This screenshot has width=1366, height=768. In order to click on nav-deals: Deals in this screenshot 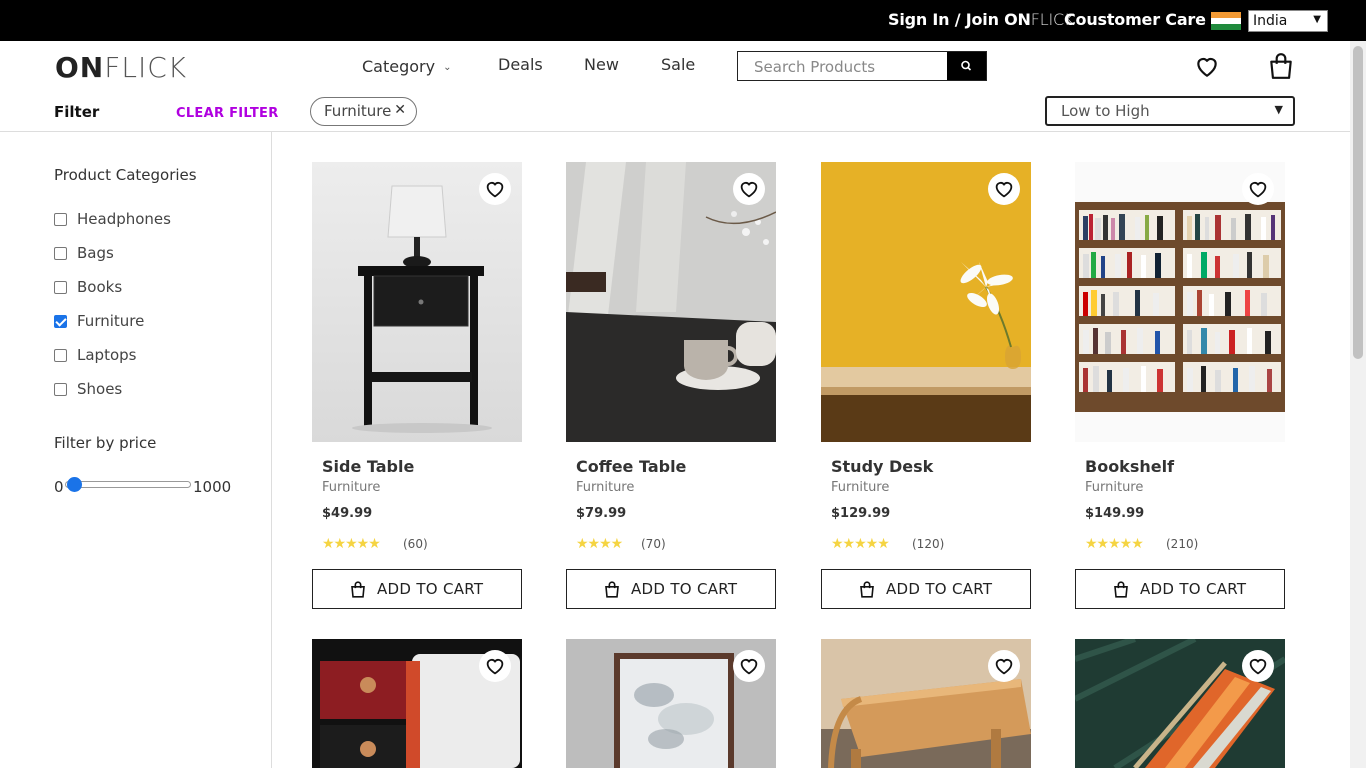, I will do `click(520, 64)`.